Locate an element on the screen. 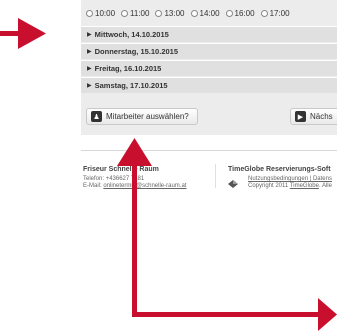 This screenshot has height=335, width=337. path-arrow-right-head is located at coordinates (327, 314).